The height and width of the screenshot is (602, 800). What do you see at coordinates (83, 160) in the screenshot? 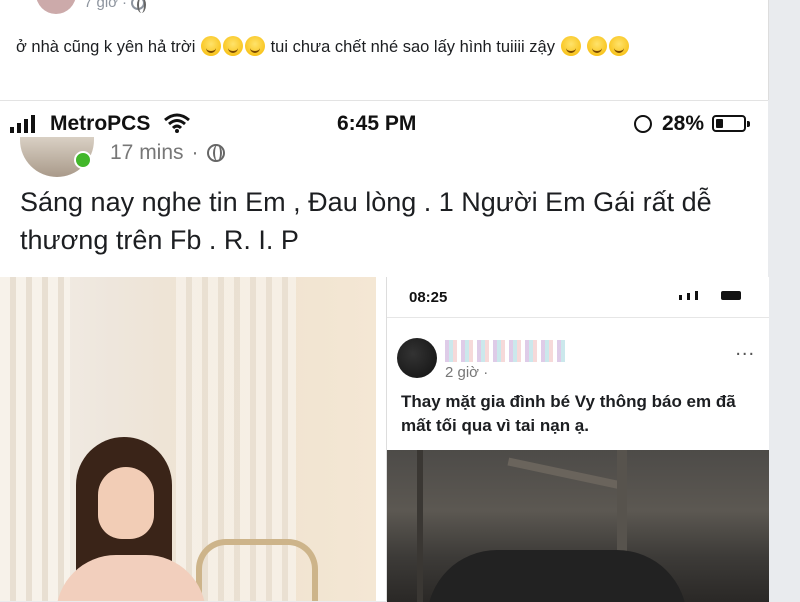
I see `online-indicator` at bounding box center [83, 160].